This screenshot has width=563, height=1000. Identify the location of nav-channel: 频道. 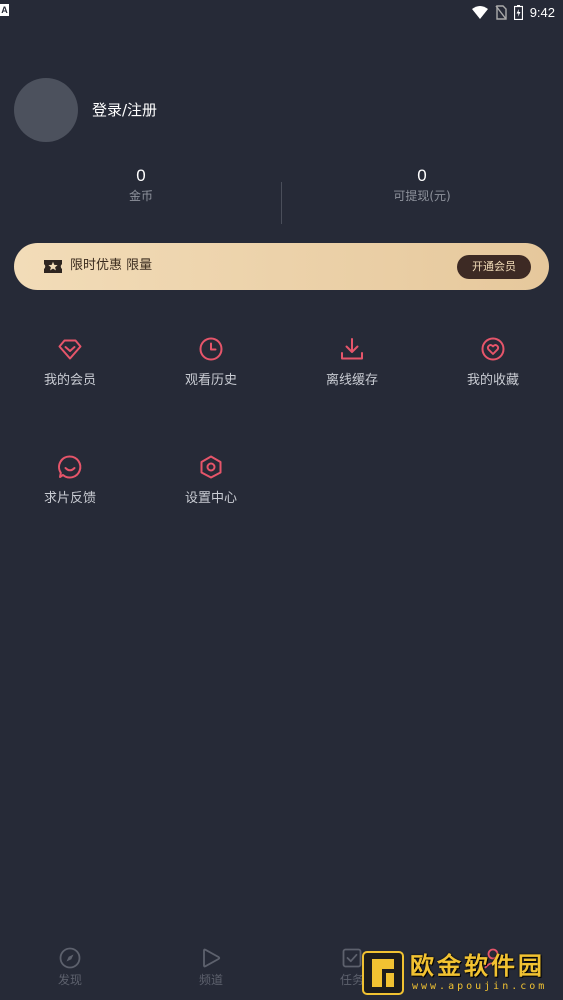
(211, 967).